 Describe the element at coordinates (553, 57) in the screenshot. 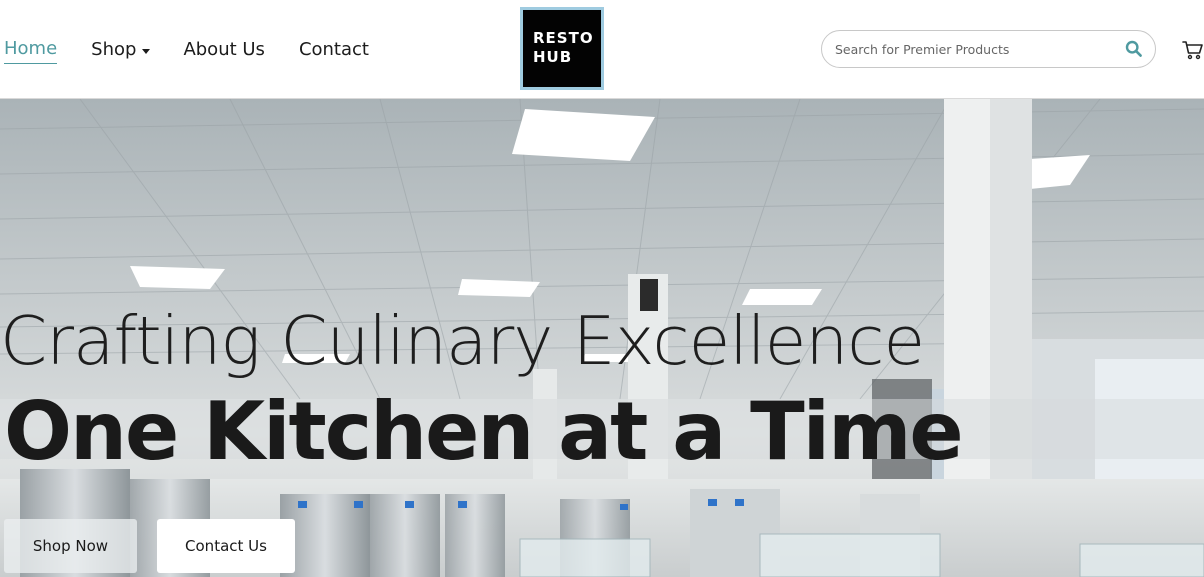

I see `logo-line-2: HUB` at that location.